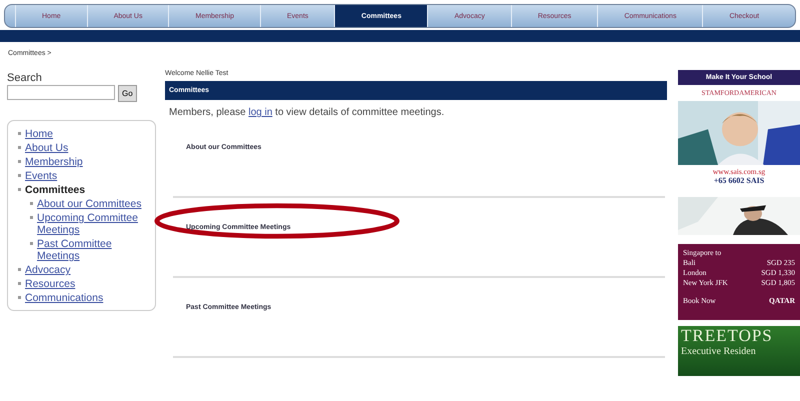  What do you see at coordinates (260, 112) in the screenshot?
I see `login-link: log in` at bounding box center [260, 112].